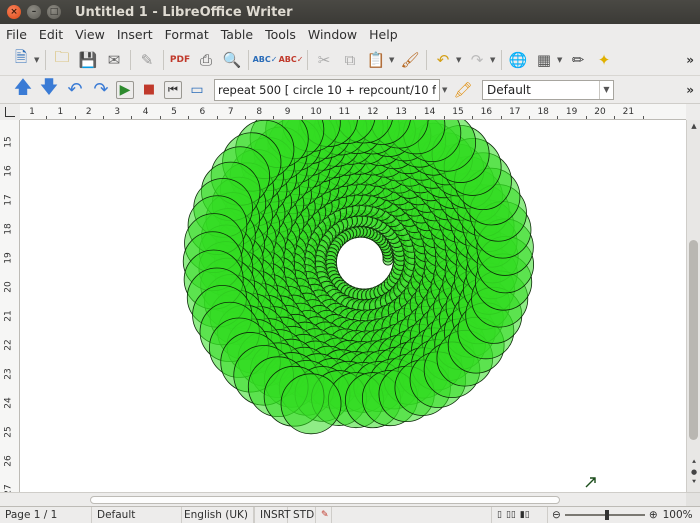  Describe the element at coordinates (350, 60) in the screenshot. I see `copy-icon: ⧉` at that location.